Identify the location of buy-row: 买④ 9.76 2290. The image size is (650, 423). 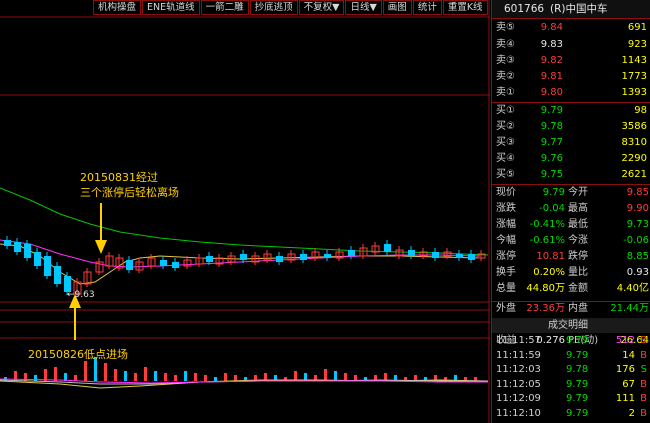
(571, 159).